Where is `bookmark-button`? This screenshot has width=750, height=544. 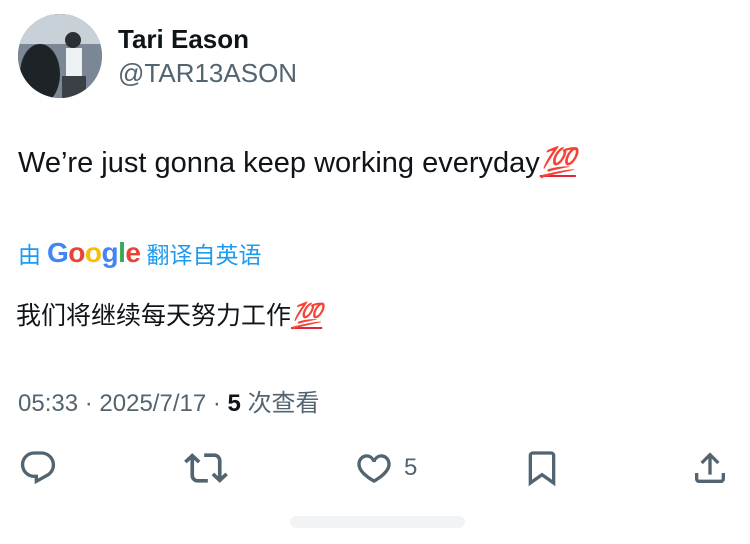 bookmark-button is located at coordinates (542, 468).